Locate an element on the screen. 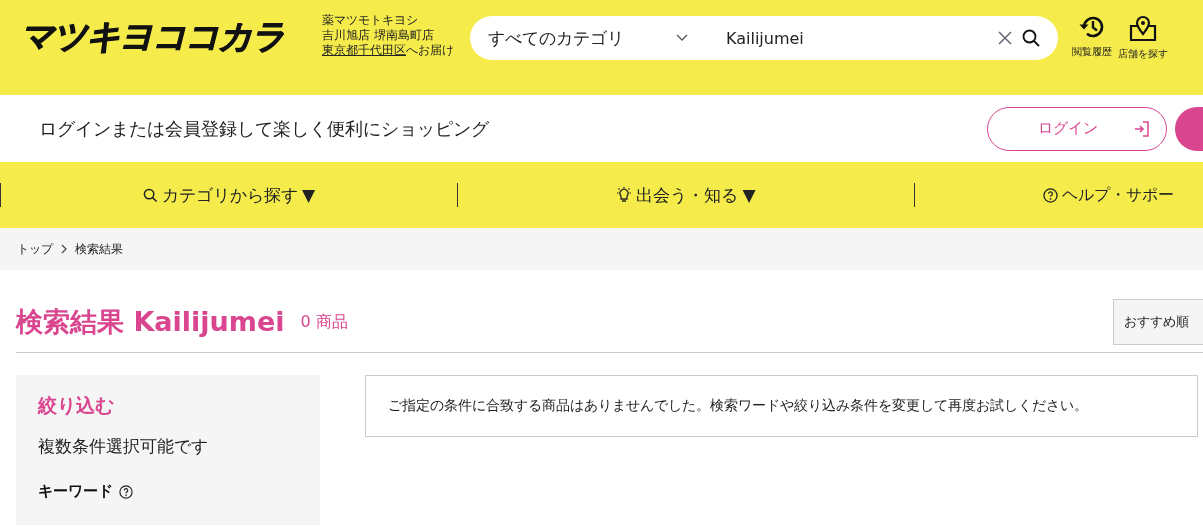 The width and height of the screenshot is (1203, 527). nav-menu-item: カテゴリから探す ▼ is located at coordinates (229, 195).